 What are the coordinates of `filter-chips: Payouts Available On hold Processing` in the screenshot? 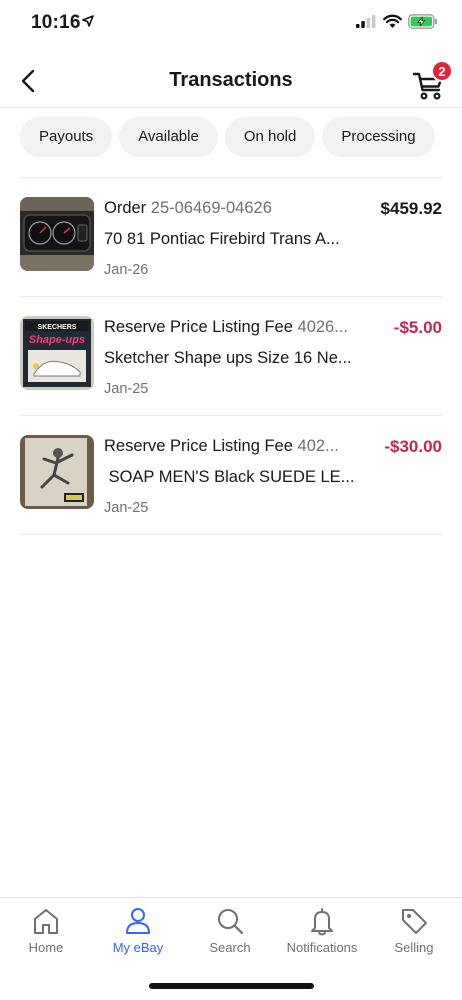 It's located at (241, 138).